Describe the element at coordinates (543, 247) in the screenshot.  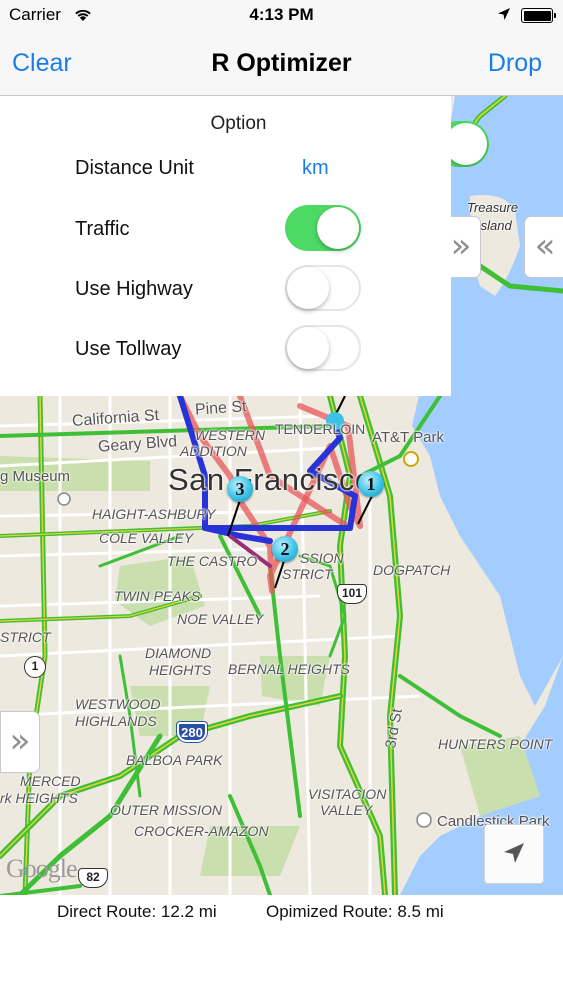
I see `expand-right-panel-handle: «` at that location.